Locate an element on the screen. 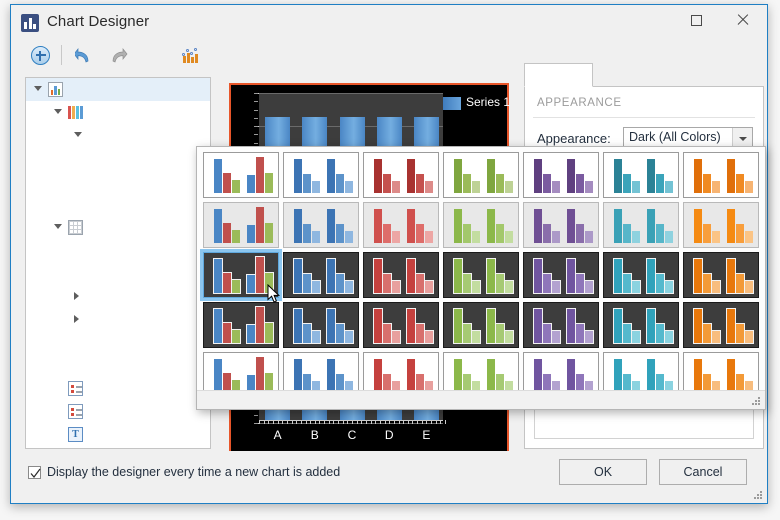 Image resolution: width=780 pixels, height=520 pixels. chevron-down-icon is located at coordinates (743, 139).